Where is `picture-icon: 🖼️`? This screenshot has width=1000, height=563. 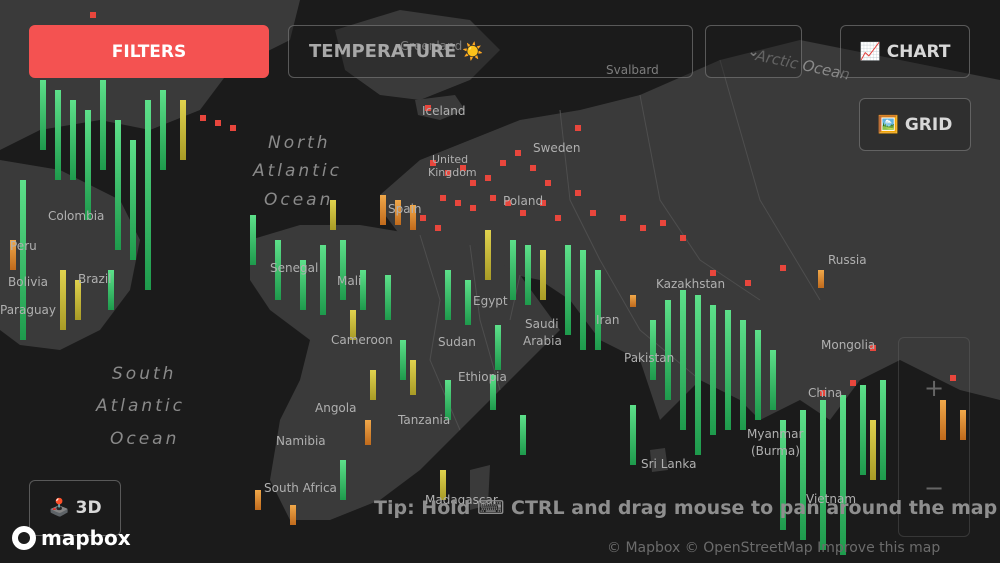
picture-icon: 🖼️ is located at coordinates (888, 124).